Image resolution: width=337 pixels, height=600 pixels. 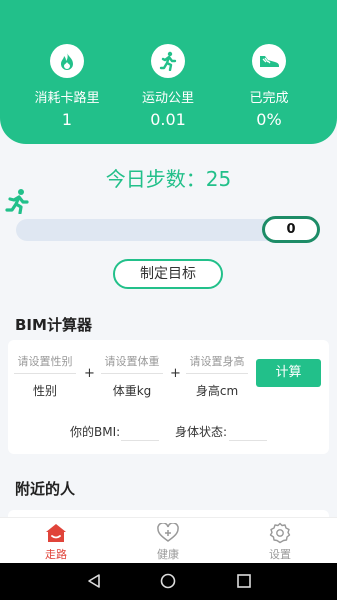 I want to click on home-button-icon, so click(x=168, y=583).